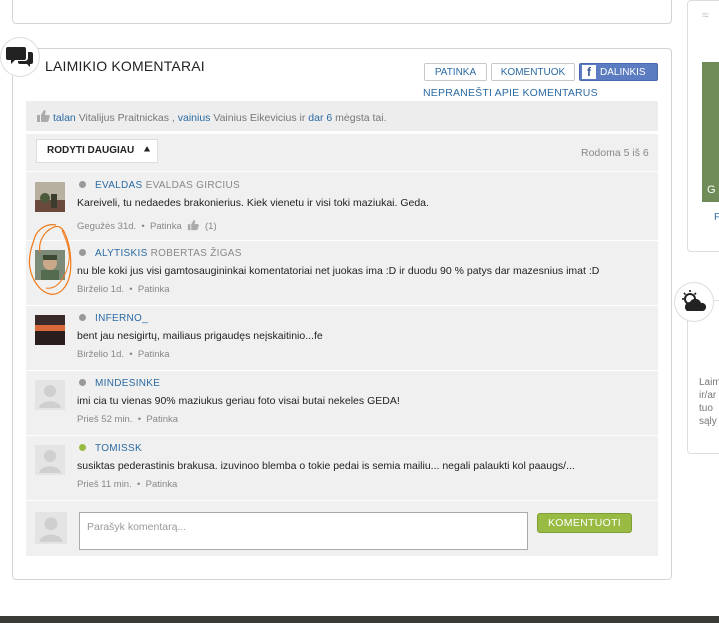  What do you see at coordinates (694, 302) in the screenshot?
I see `weather-icon` at bounding box center [694, 302].